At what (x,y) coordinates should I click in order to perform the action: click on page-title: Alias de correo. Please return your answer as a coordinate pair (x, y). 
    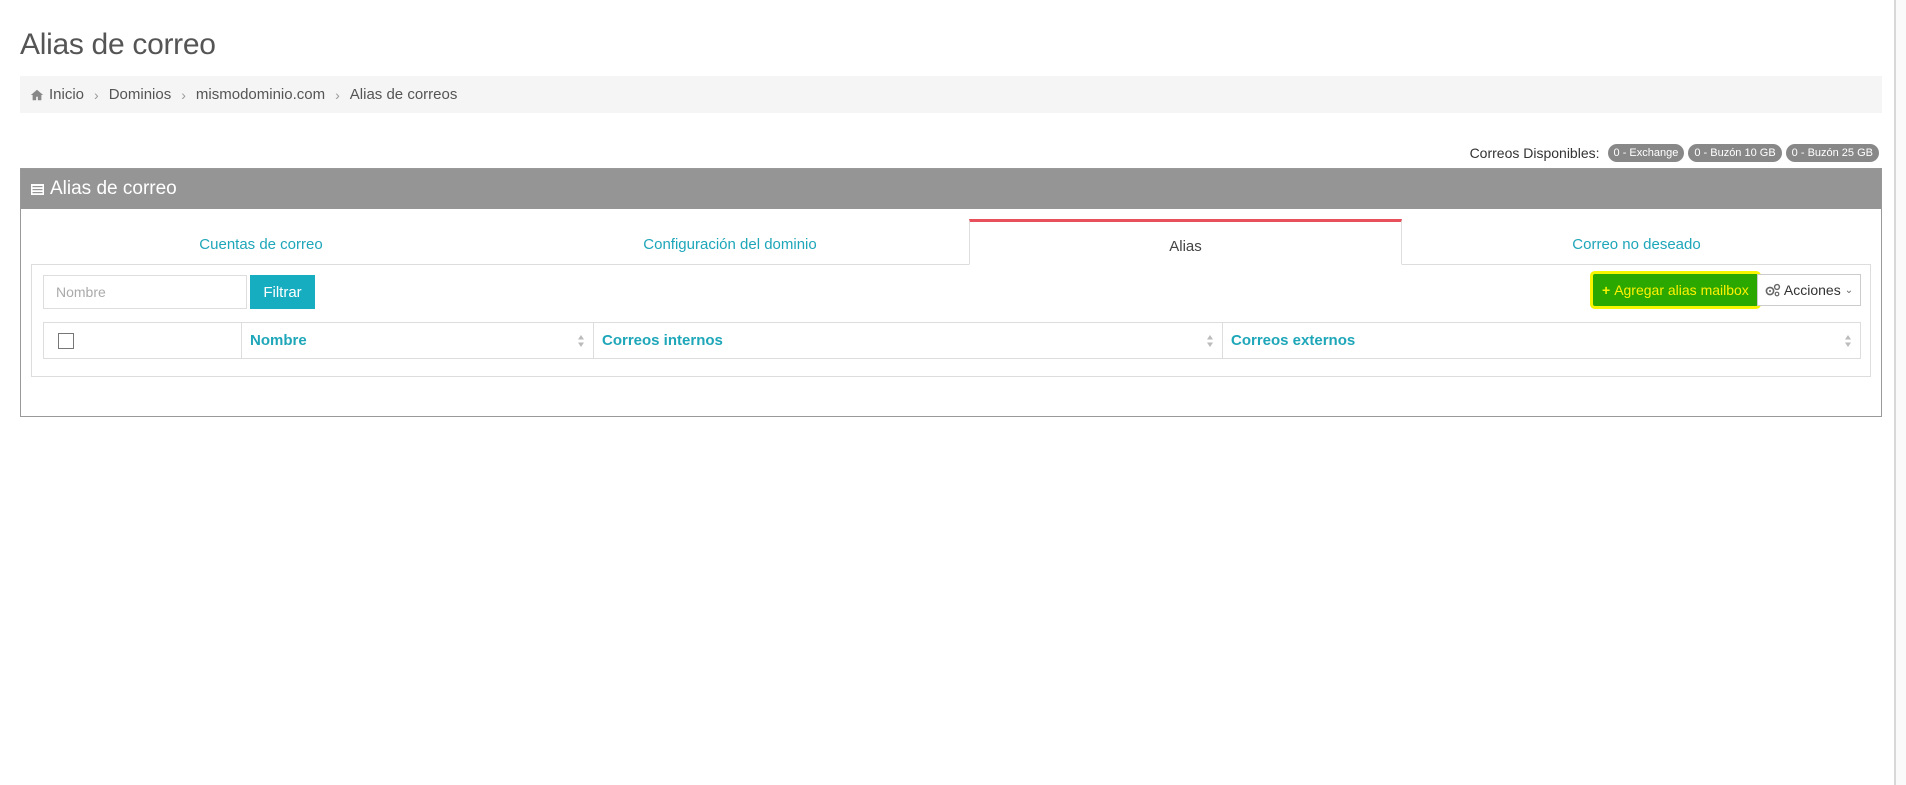
    Looking at the image, I should click on (118, 44).